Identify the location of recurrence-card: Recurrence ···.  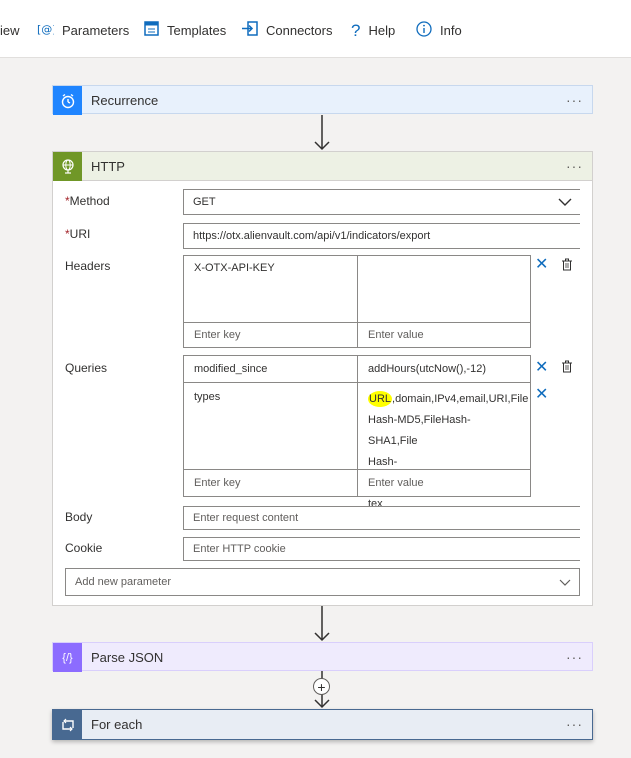
(322, 100).